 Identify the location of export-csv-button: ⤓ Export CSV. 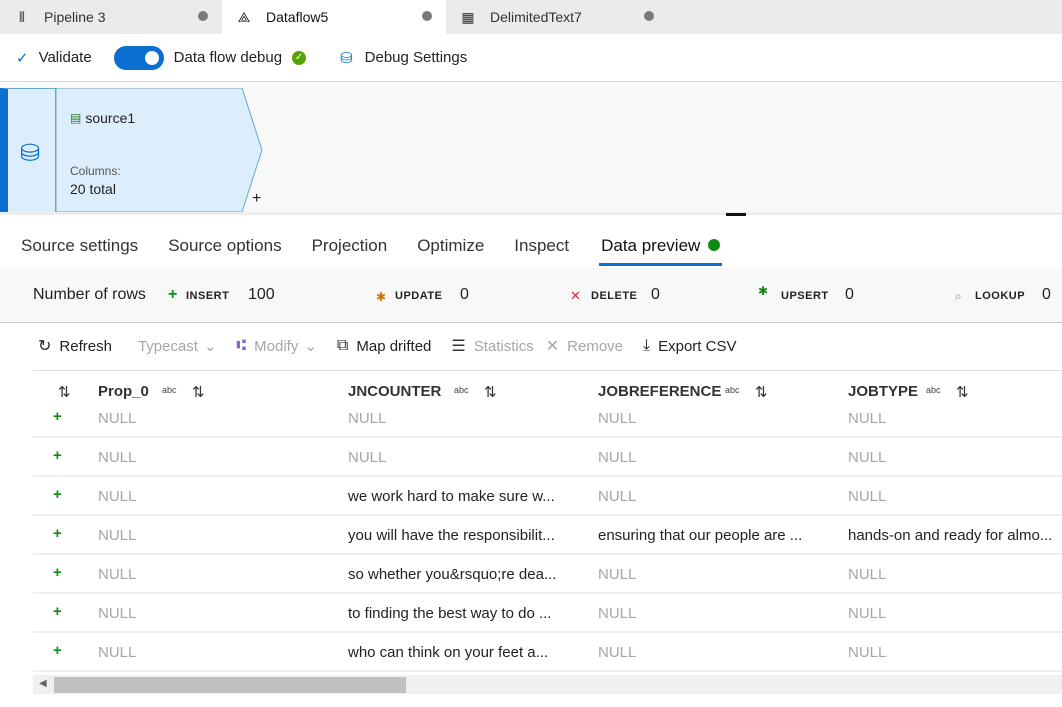
(689, 346).